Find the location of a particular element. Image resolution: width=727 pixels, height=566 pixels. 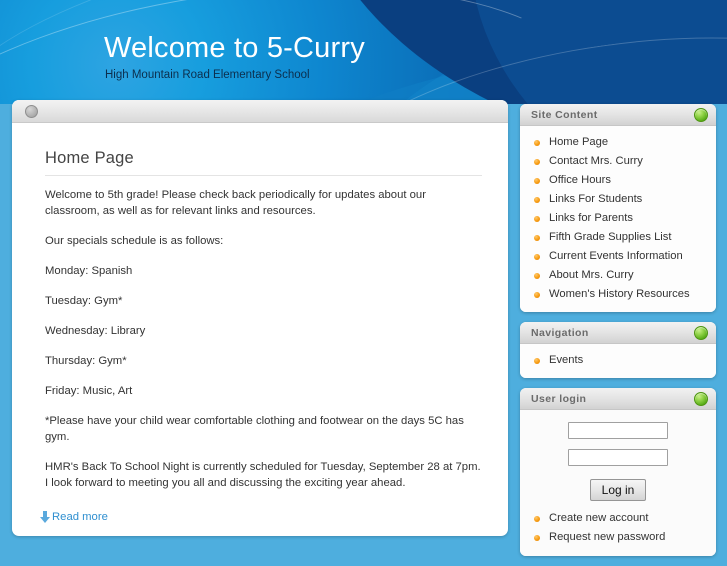

sidebar-item-label: Office Hours is located at coordinates (580, 180).